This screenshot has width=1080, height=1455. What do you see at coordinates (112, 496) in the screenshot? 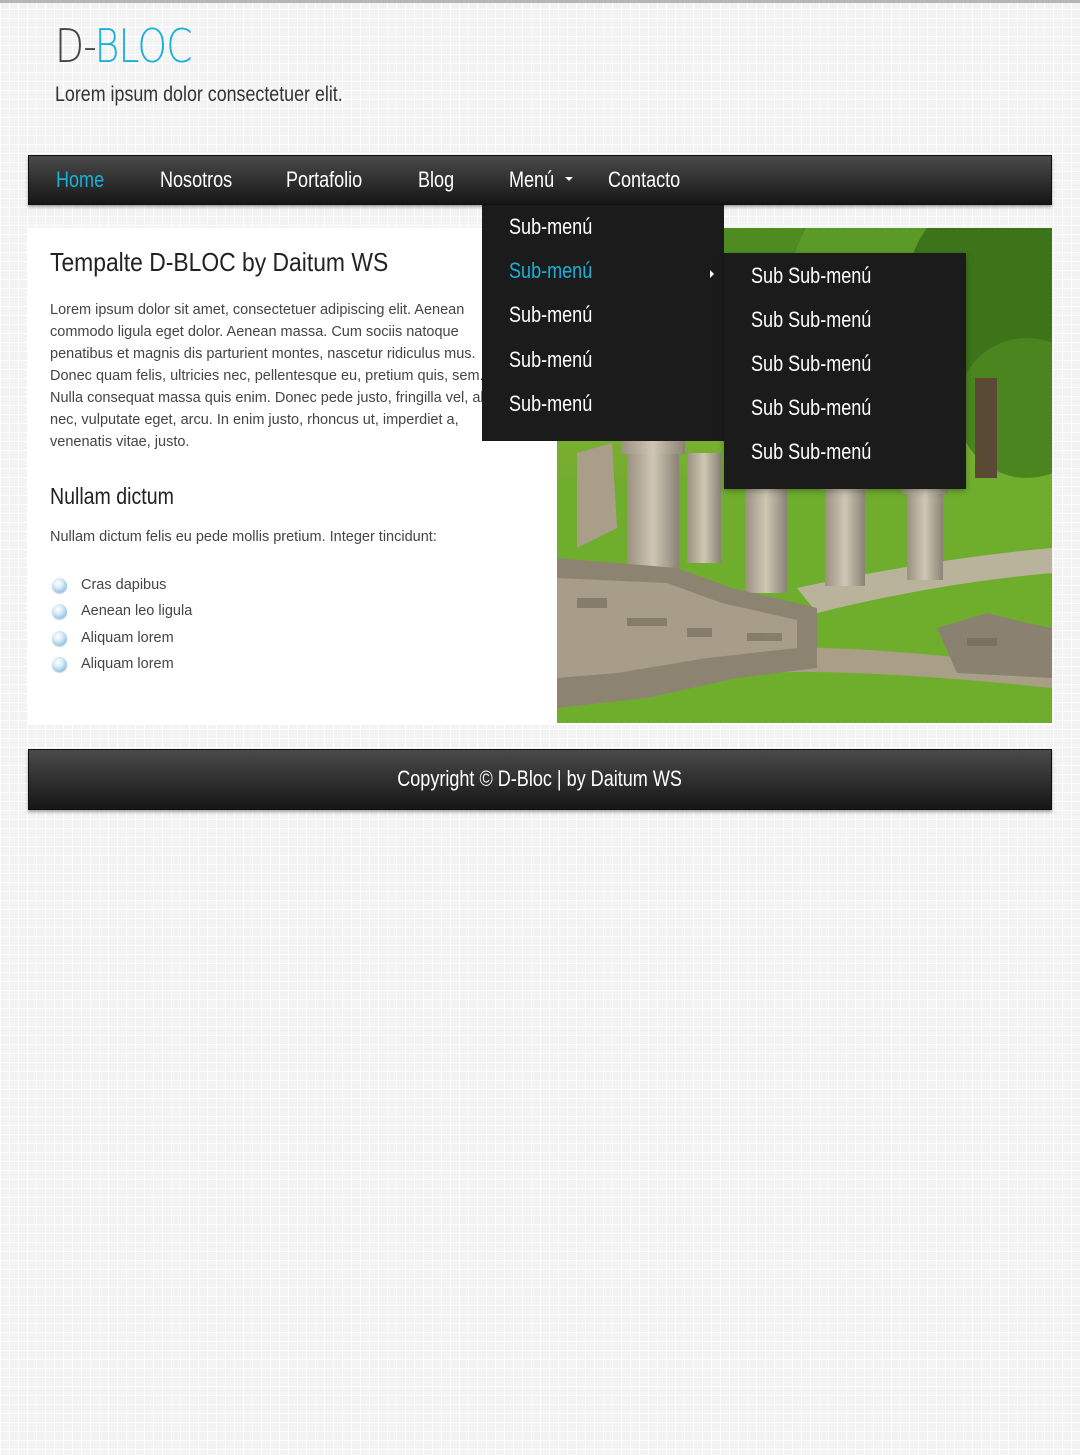
I see `section-heading: Nullam dictum` at bounding box center [112, 496].